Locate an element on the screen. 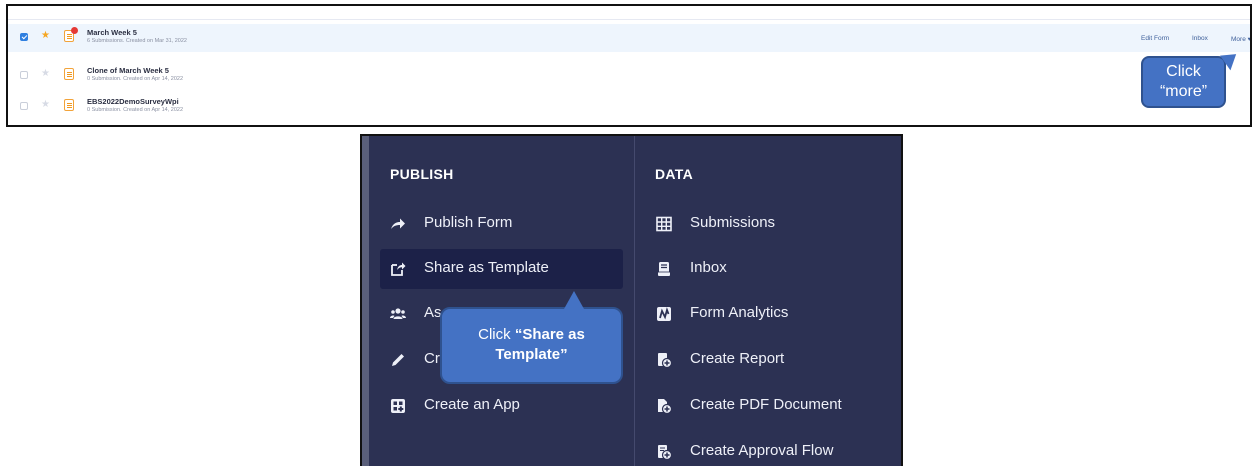 Image resolution: width=1257 pixels, height=466 pixels. menu-item-share-as-template: Share as Template is located at coordinates (501, 269).